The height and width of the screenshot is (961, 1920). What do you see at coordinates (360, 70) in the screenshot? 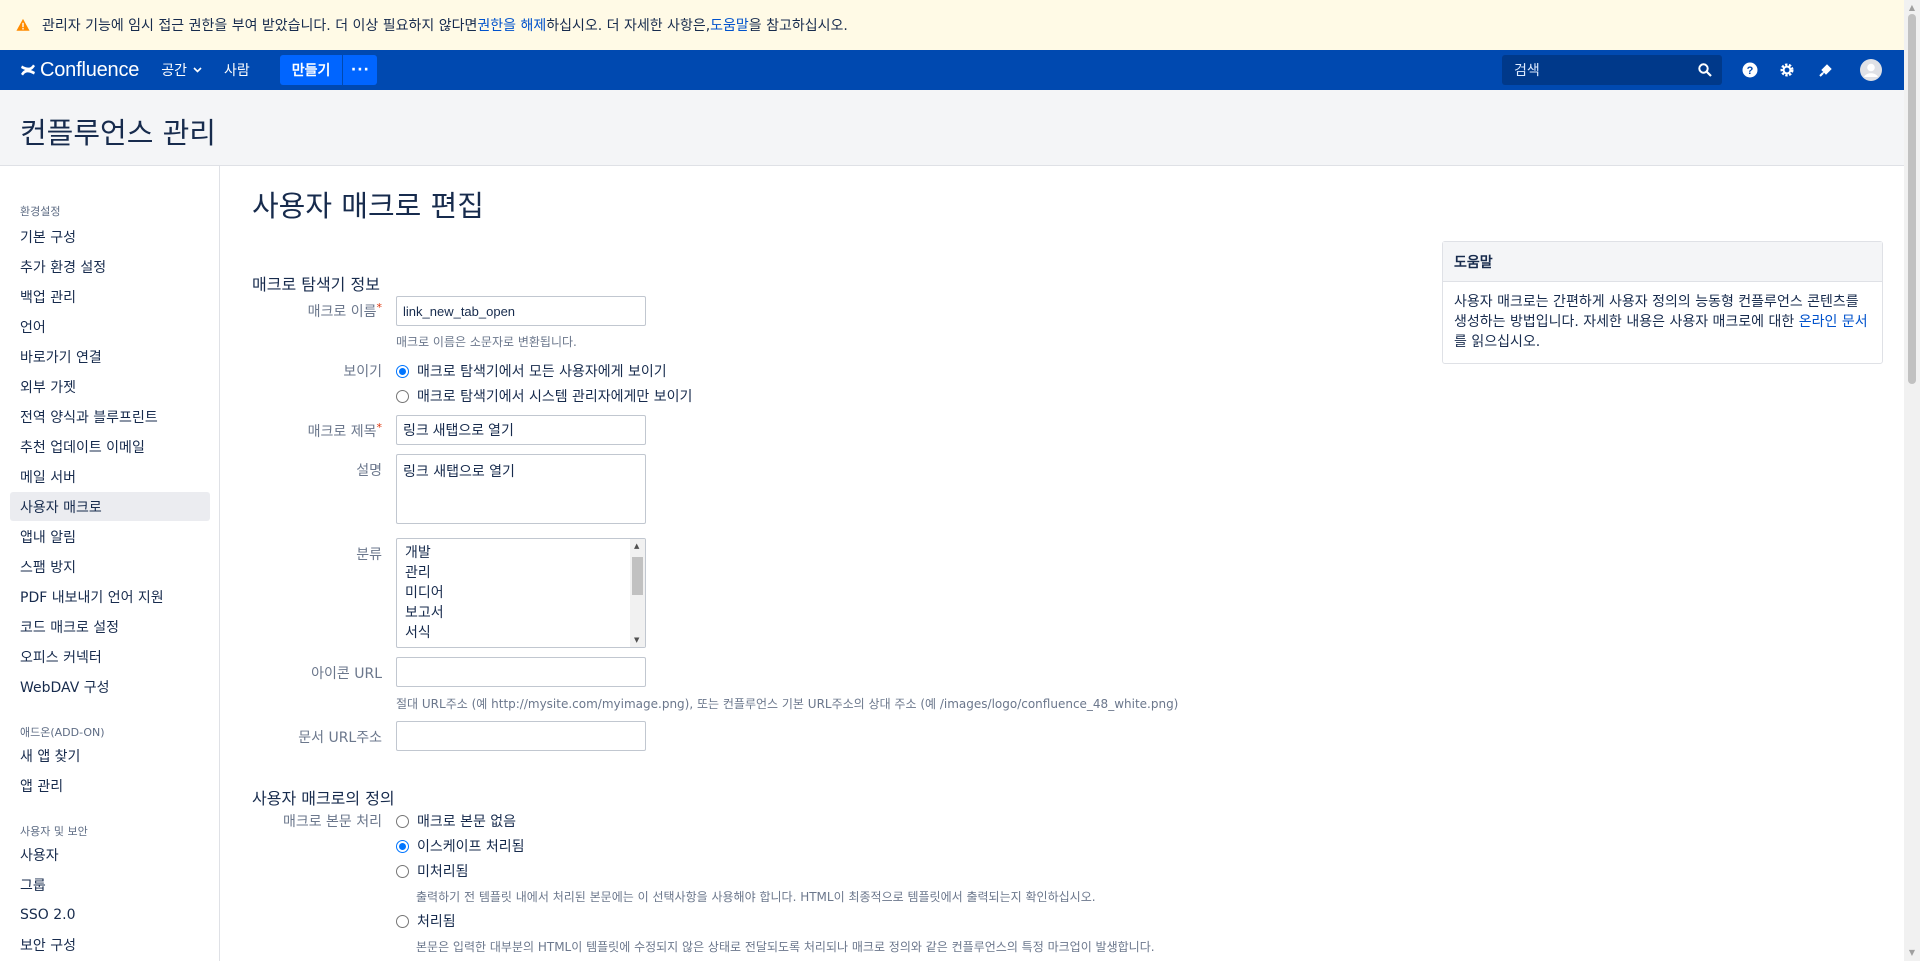
I see `create-more-button: ···` at bounding box center [360, 70].